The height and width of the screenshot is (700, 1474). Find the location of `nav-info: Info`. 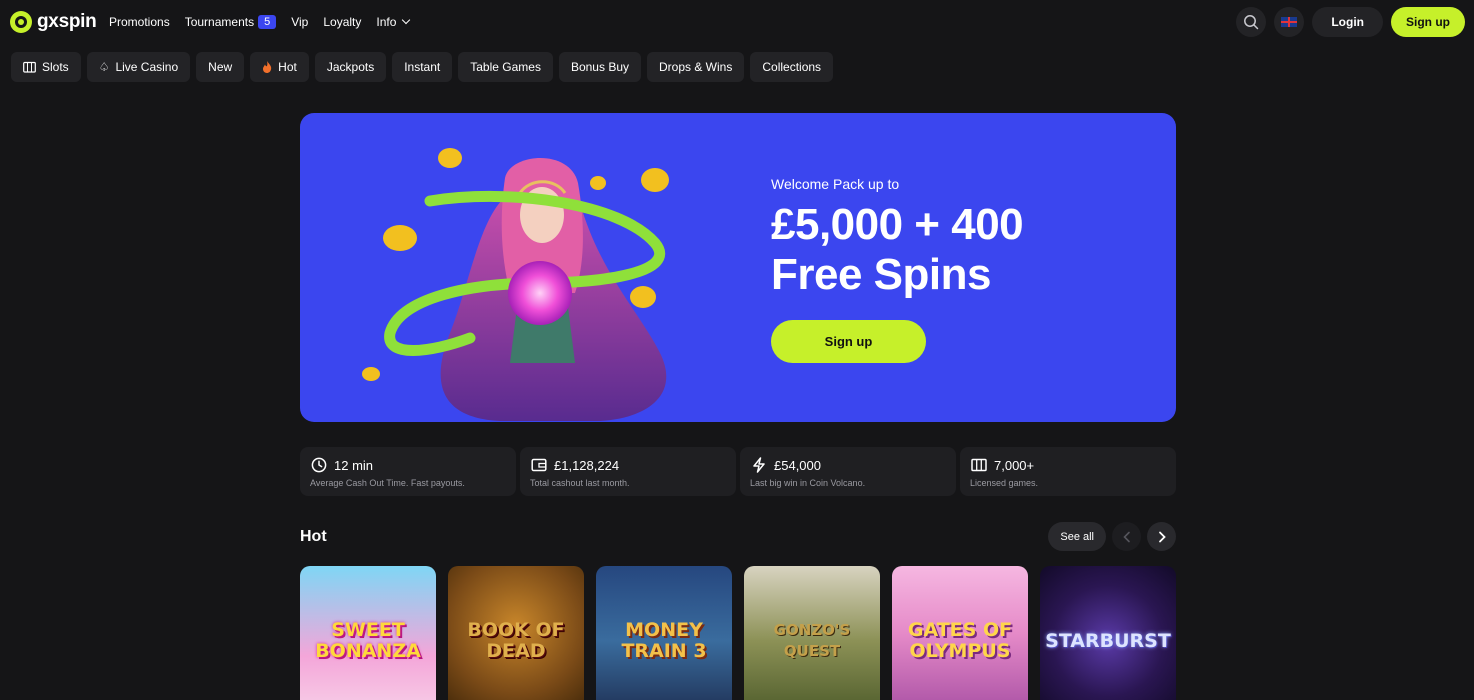

nav-info: Info is located at coordinates (393, 22).